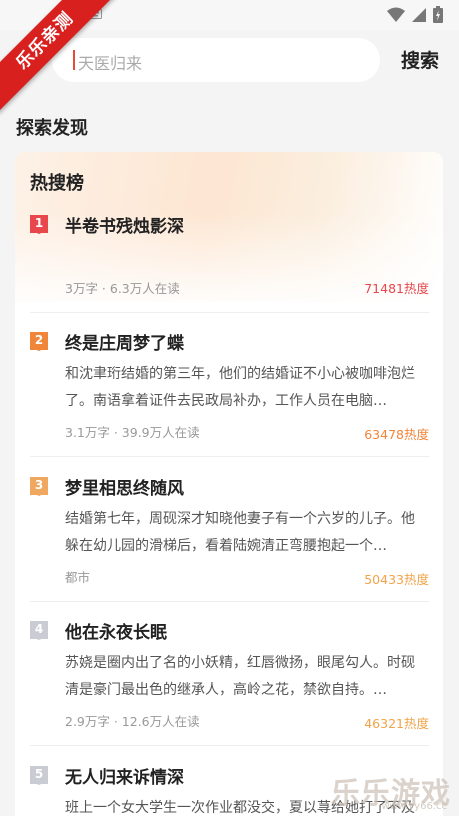  What do you see at coordinates (396, 288) in the screenshot?
I see `heat-value: 71481热度` at bounding box center [396, 288].